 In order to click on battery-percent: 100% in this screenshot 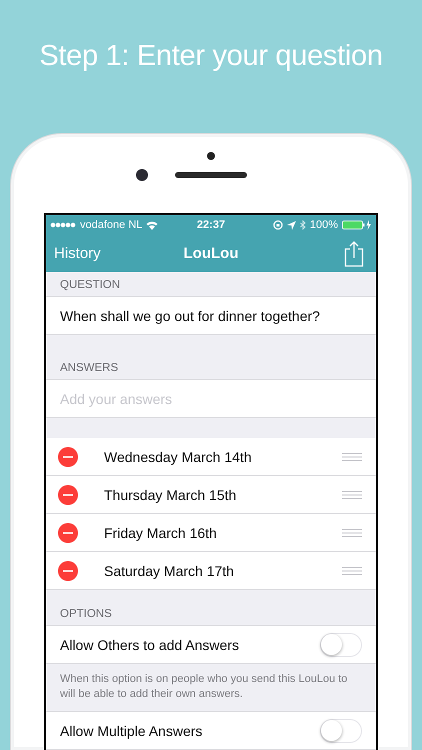, I will do `click(324, 225)`.